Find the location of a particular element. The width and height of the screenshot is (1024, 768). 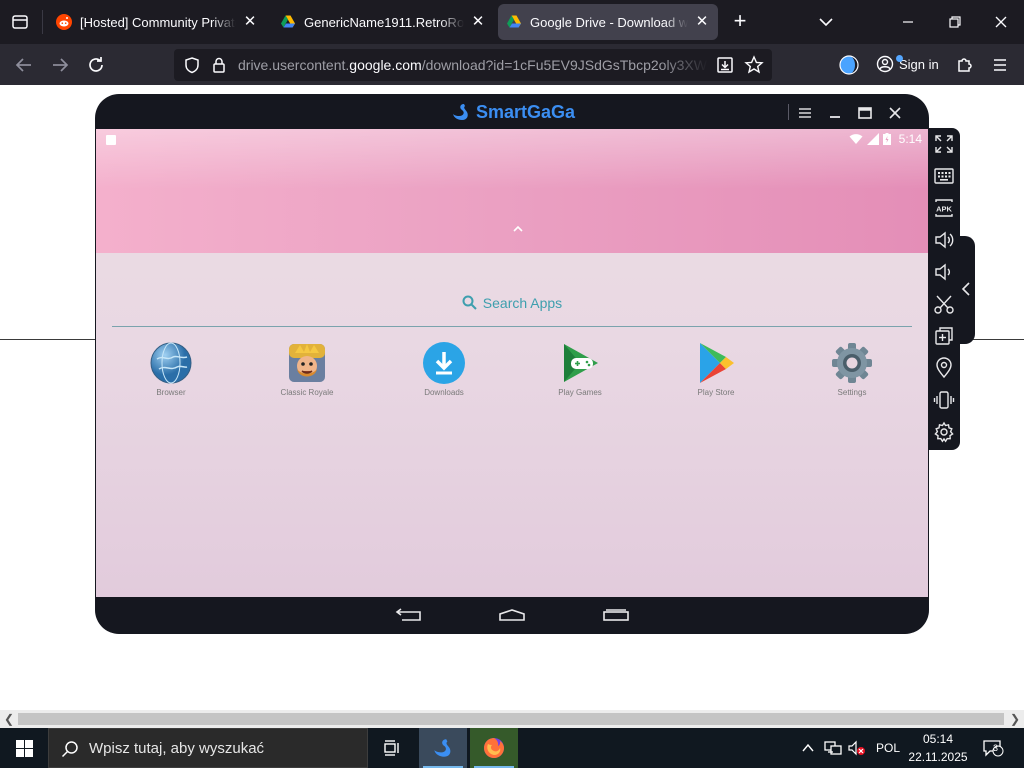

restore-window-button is located at coordinates (955, 22).